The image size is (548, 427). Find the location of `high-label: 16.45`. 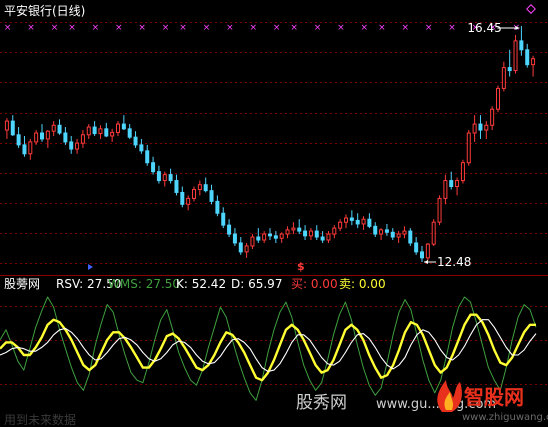

high-label: 16.45 is located at coordinates (484, 28).